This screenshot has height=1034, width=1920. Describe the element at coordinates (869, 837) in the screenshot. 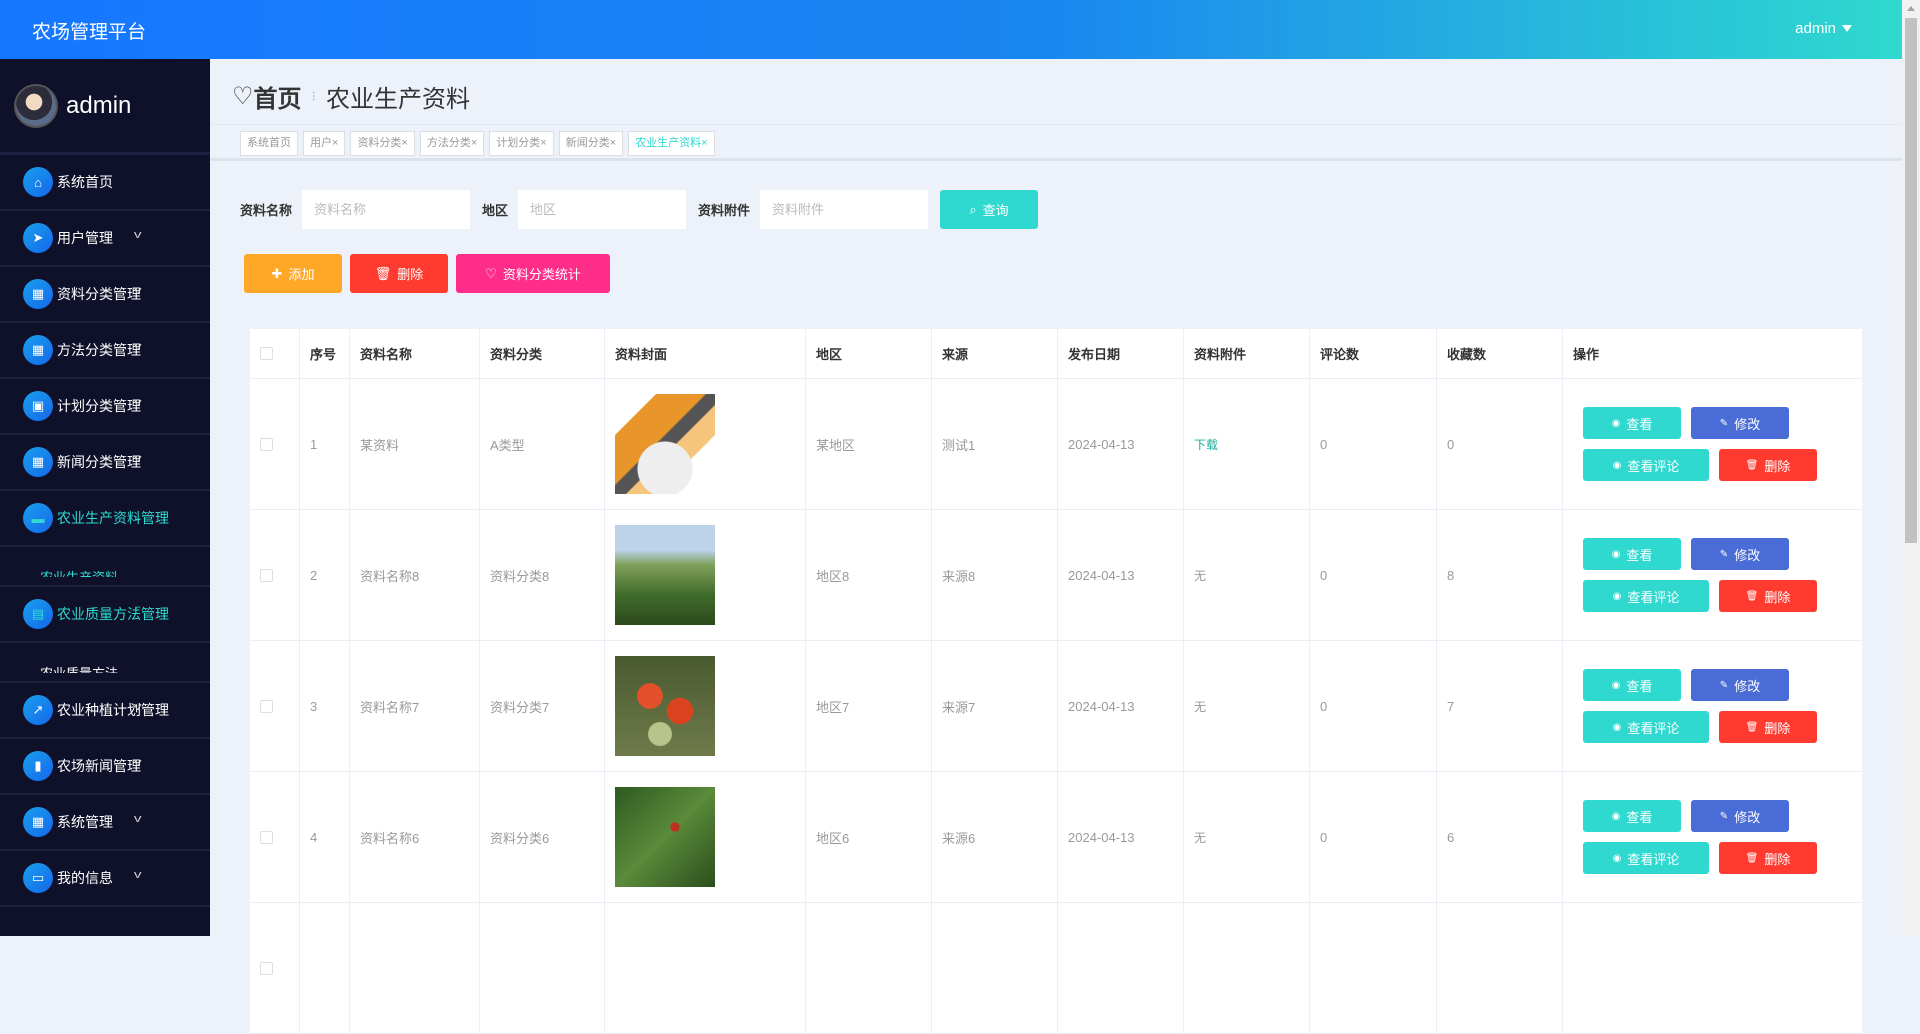

I see `area-cell: 地区6` at that location.